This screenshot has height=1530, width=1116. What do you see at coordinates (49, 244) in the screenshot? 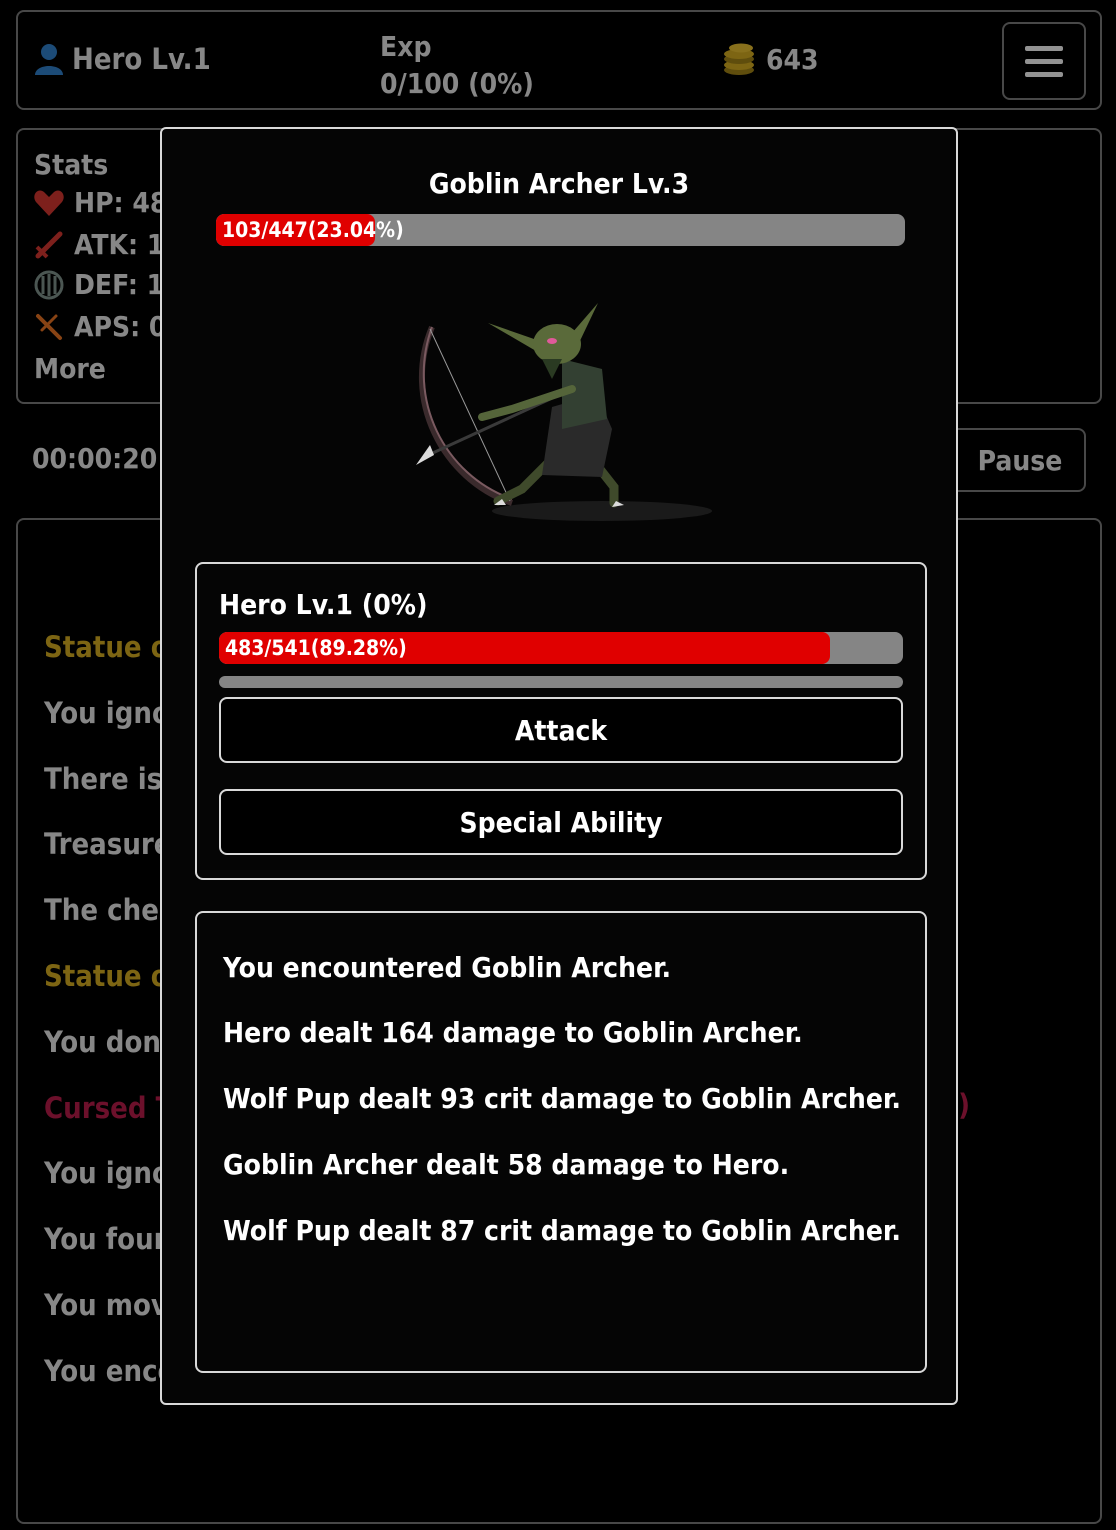
I see `sword-icon` at bounding box center [49, 244].